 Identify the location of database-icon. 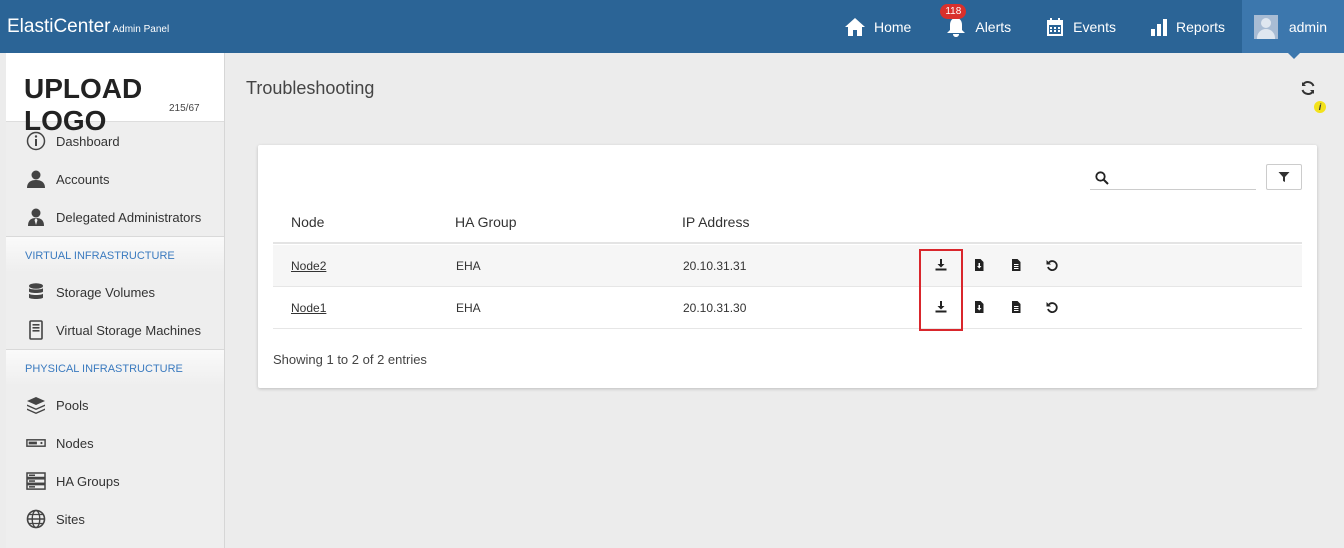
(36, 292).